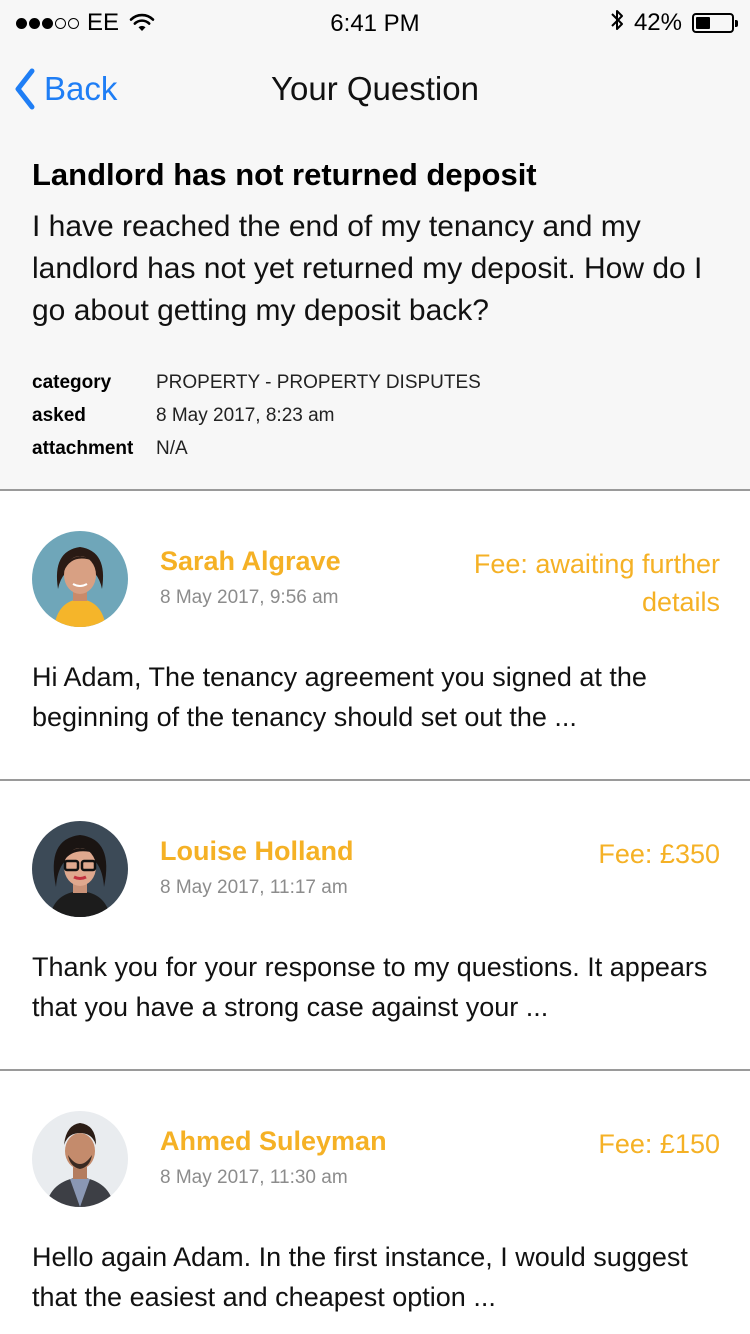 The width and height of the screenshot is (750, 1334). Describe the element at coordinates (715, 23) in the screenshot. I see `battery-icon` at that location.